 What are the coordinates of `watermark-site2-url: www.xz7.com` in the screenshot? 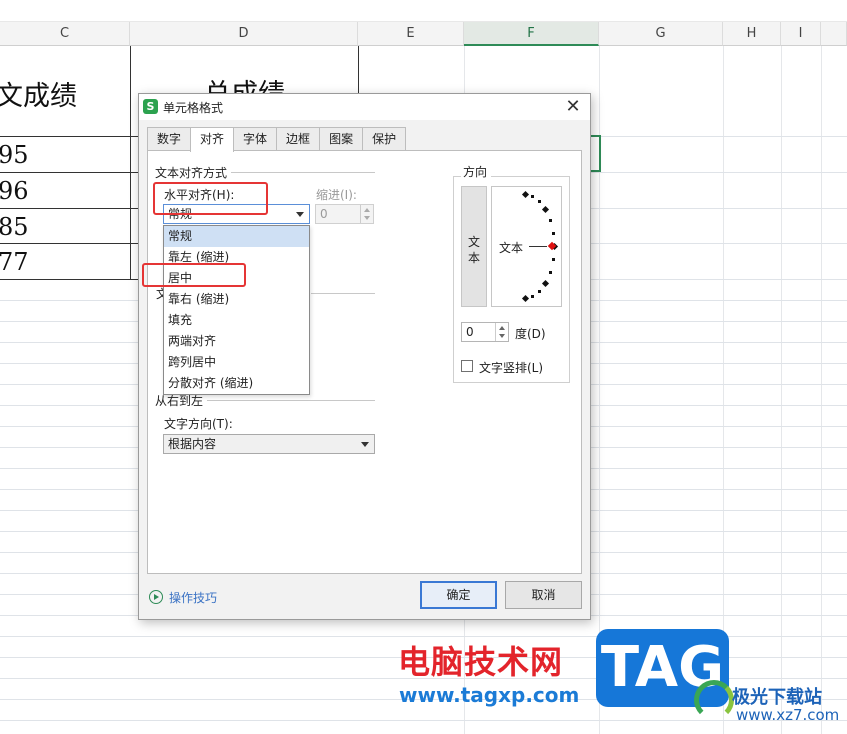 It's located at (788, 715).